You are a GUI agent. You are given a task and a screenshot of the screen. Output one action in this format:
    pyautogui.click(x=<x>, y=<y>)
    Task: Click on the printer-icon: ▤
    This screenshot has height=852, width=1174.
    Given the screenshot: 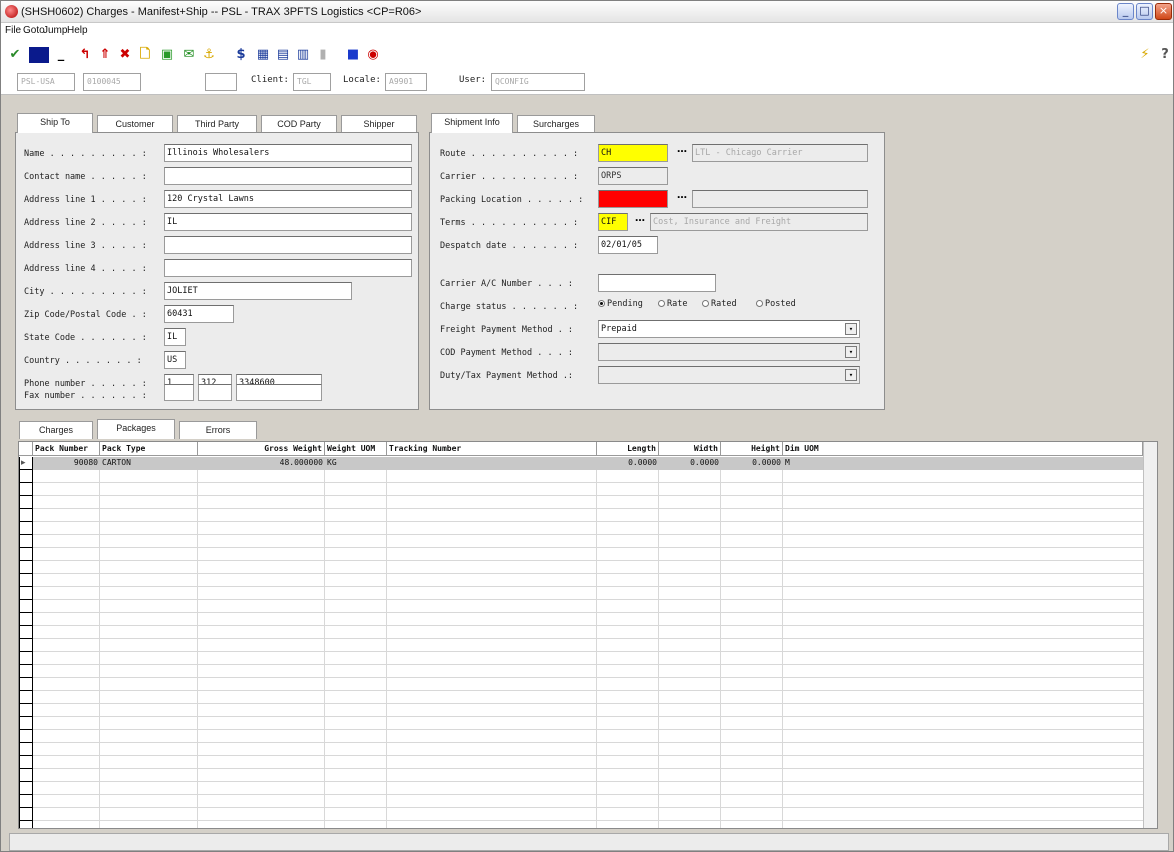 What is the action you would take?
    pyautogui.click(x=283, y=55)
    